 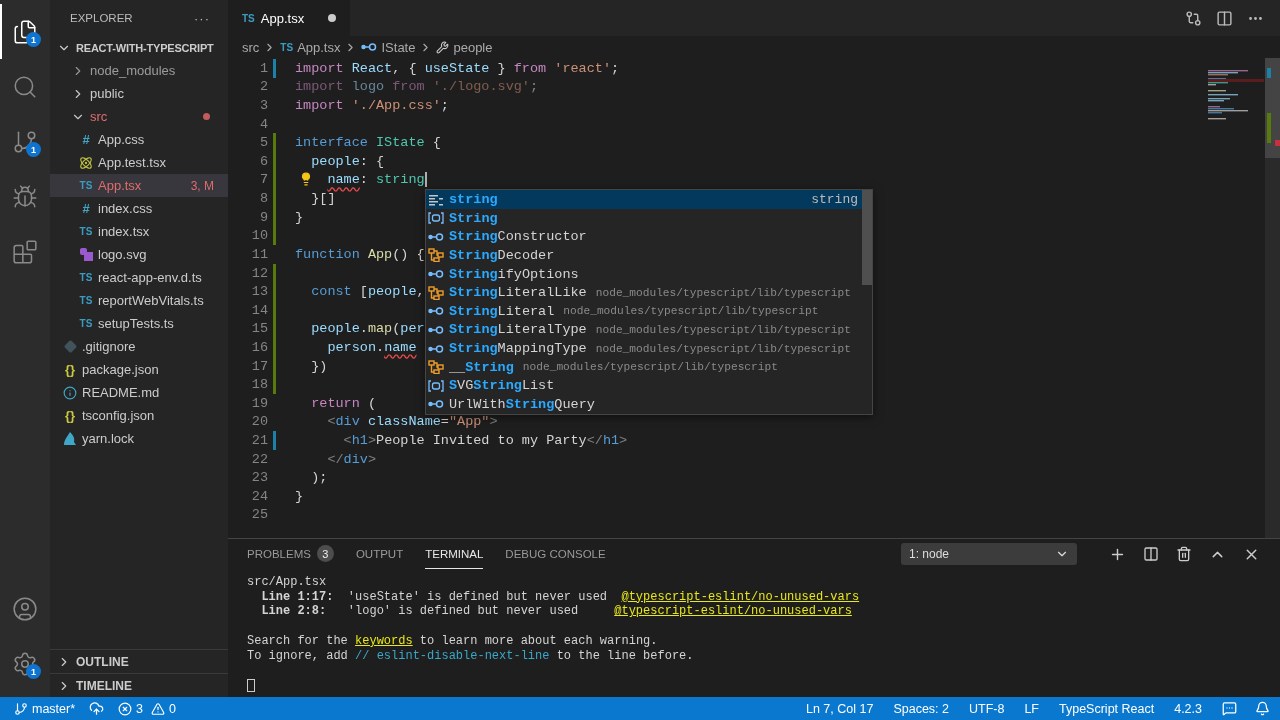 What do you see at coordinates (839, 708) in the screenshot?
I see `status-item: Ln 7, Col 17` at bounding box center [839, 708].